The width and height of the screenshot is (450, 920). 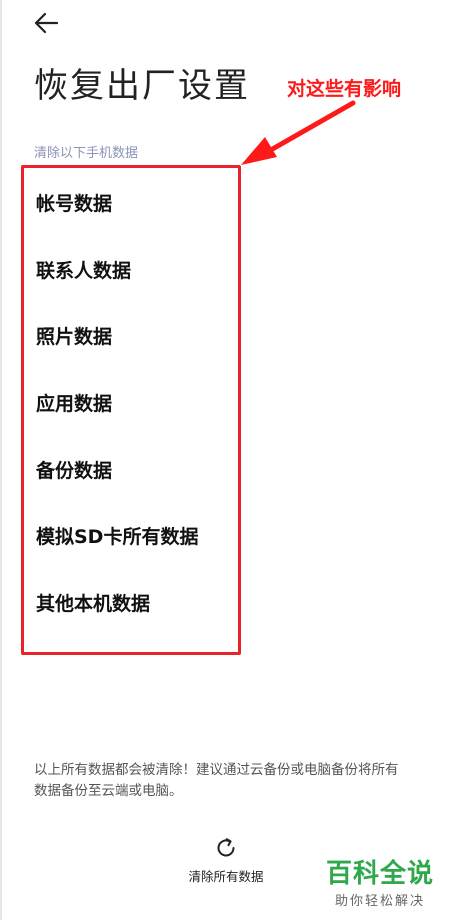 What do you see at coordinates (74, 470) in the screenshot?
I see `list-item: 备份数据` at bounding box center [74, 470].